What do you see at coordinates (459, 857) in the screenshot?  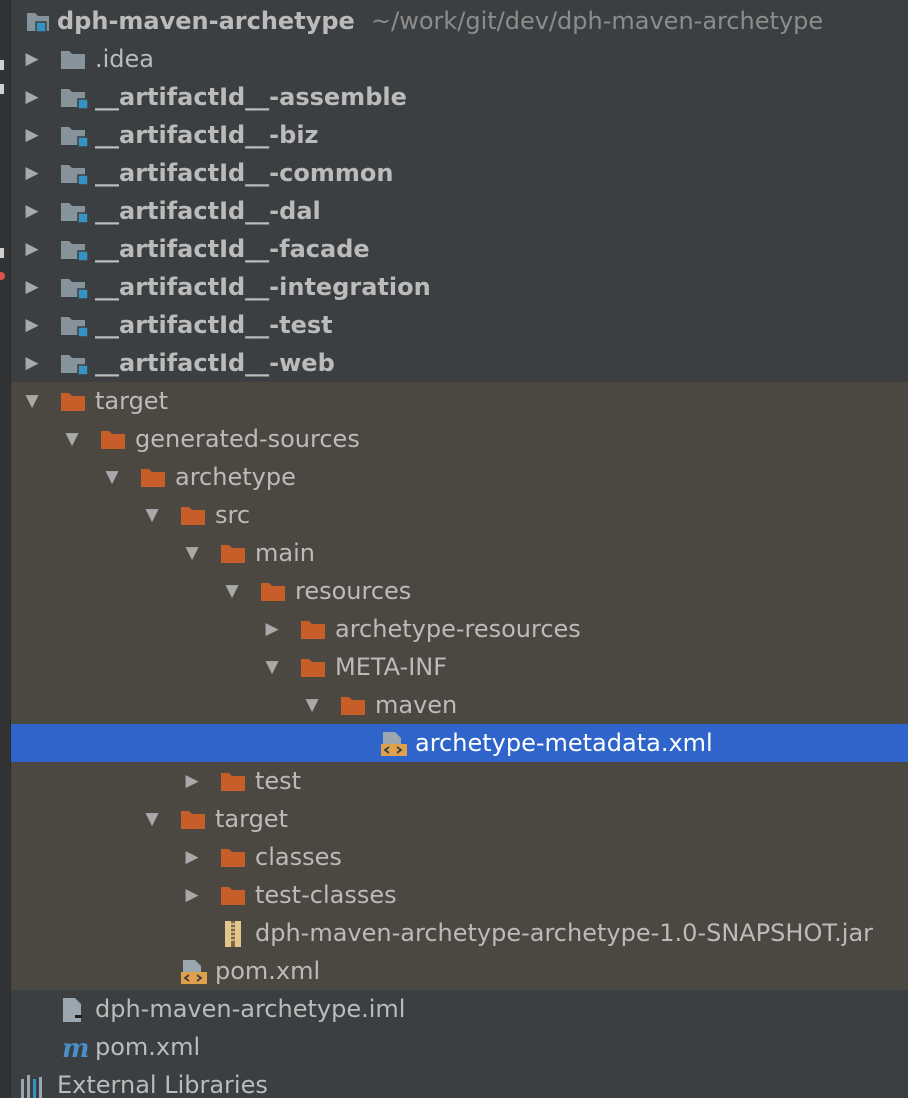 I see `tree-row: ▶ classes` at bounding box center [459, 857].